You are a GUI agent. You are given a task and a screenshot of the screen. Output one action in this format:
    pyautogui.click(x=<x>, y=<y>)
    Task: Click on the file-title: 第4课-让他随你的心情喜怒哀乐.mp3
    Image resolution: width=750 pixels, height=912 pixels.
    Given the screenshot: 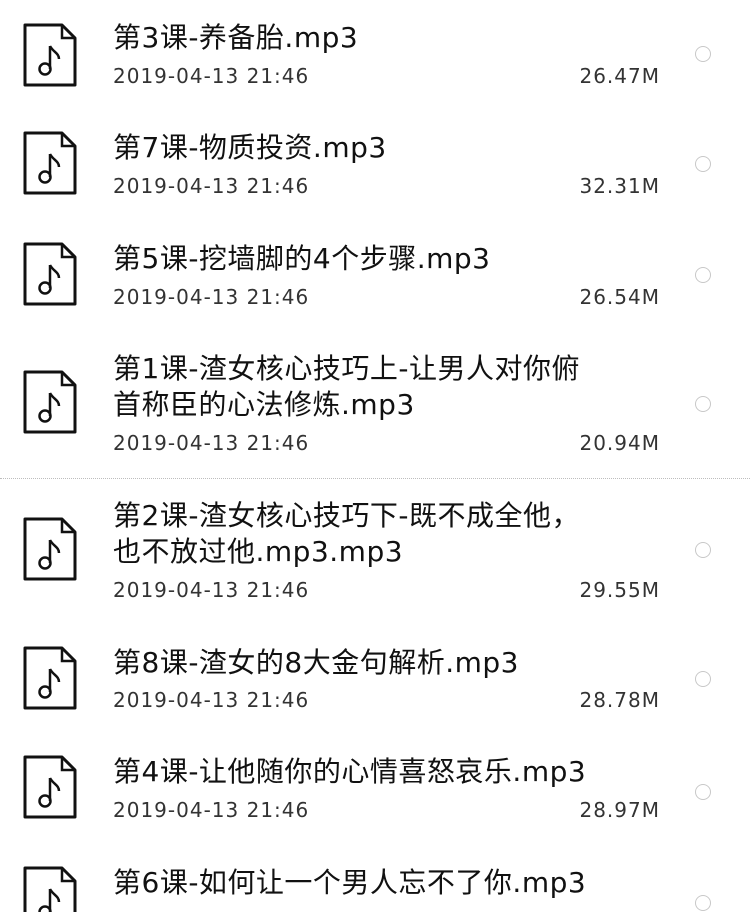 What is the action you would take?
    pyautogui.click(x=350, y=771)
    